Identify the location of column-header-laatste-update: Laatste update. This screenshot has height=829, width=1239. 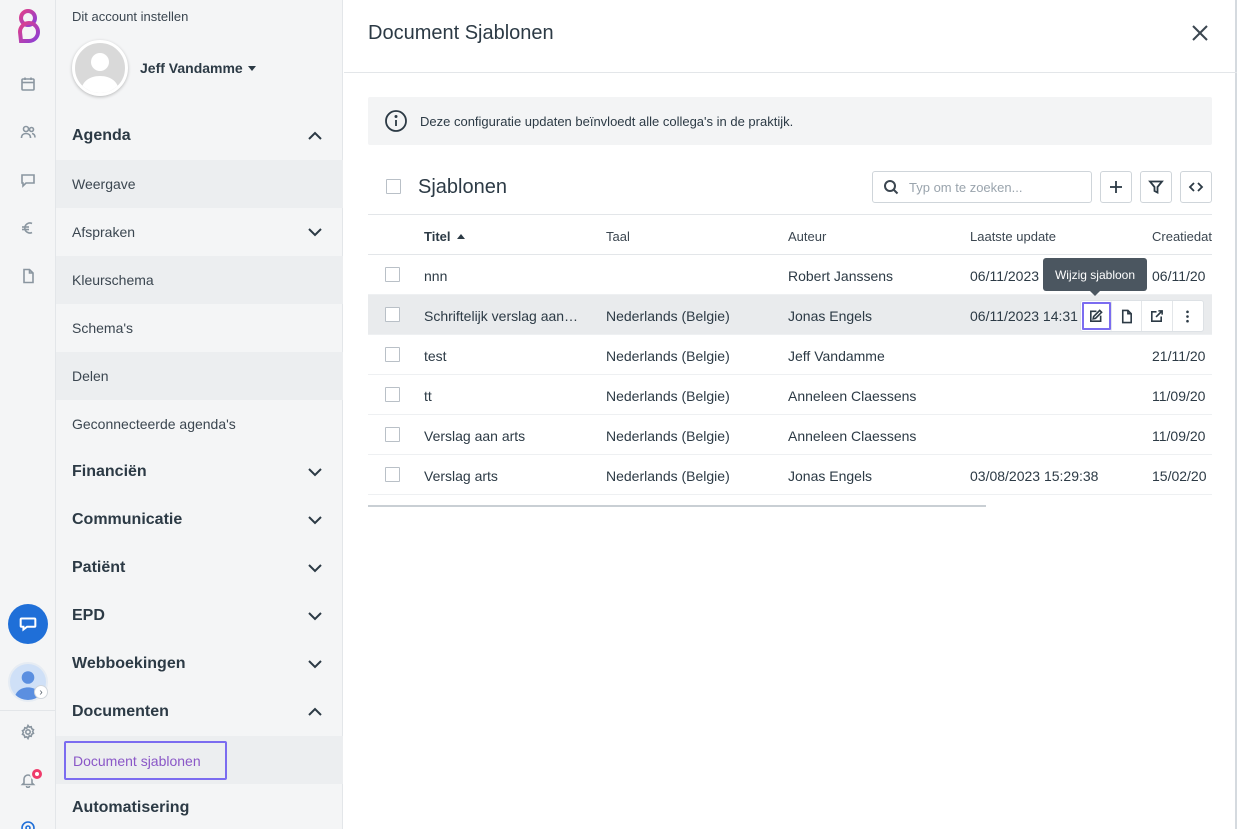
(1013, 236).